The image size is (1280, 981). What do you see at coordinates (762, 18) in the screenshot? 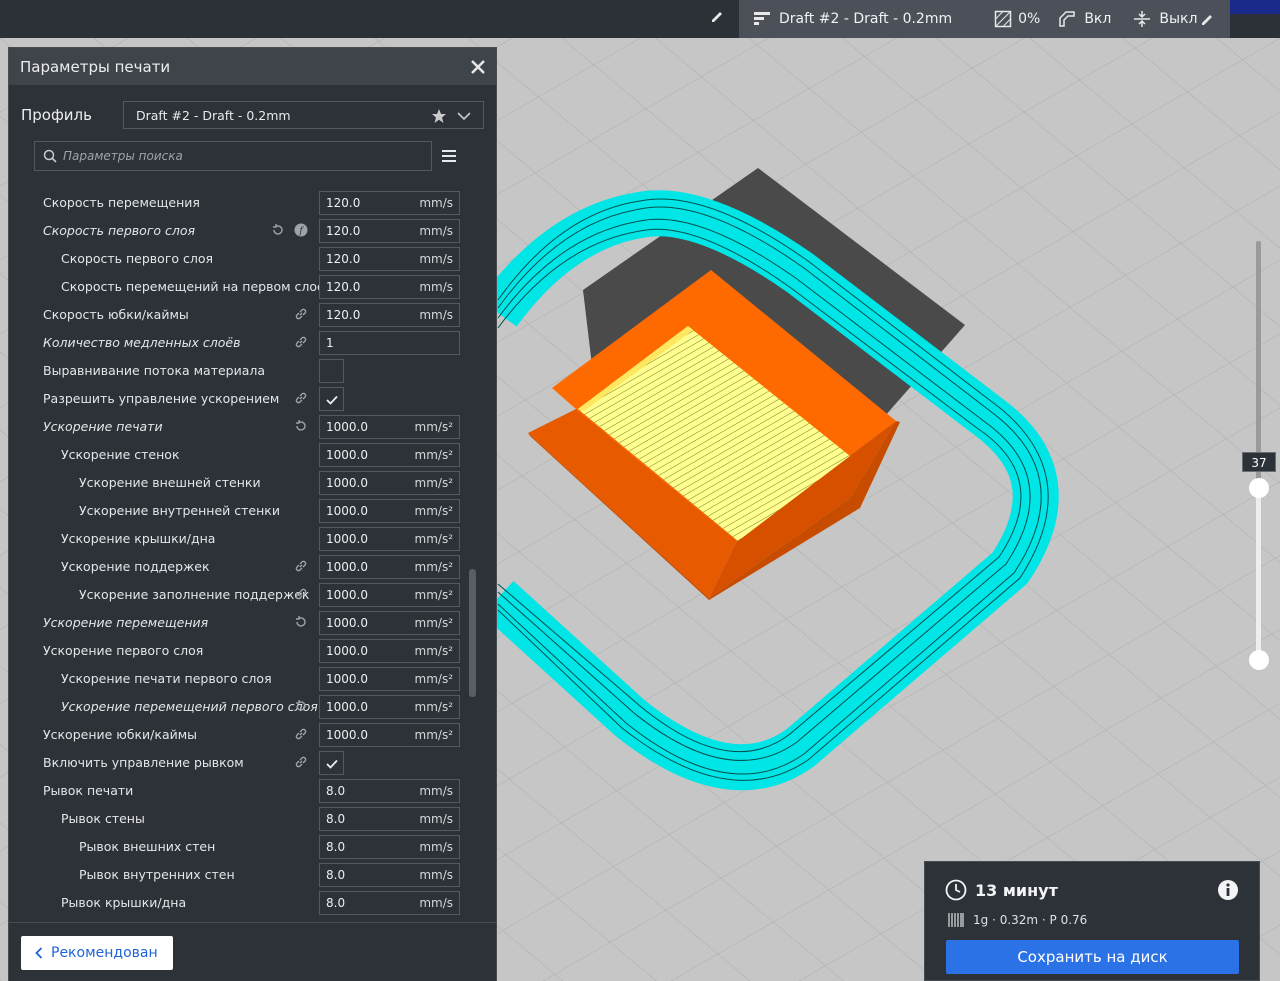
I see `profile-icon` at bounding box center [762, 18].